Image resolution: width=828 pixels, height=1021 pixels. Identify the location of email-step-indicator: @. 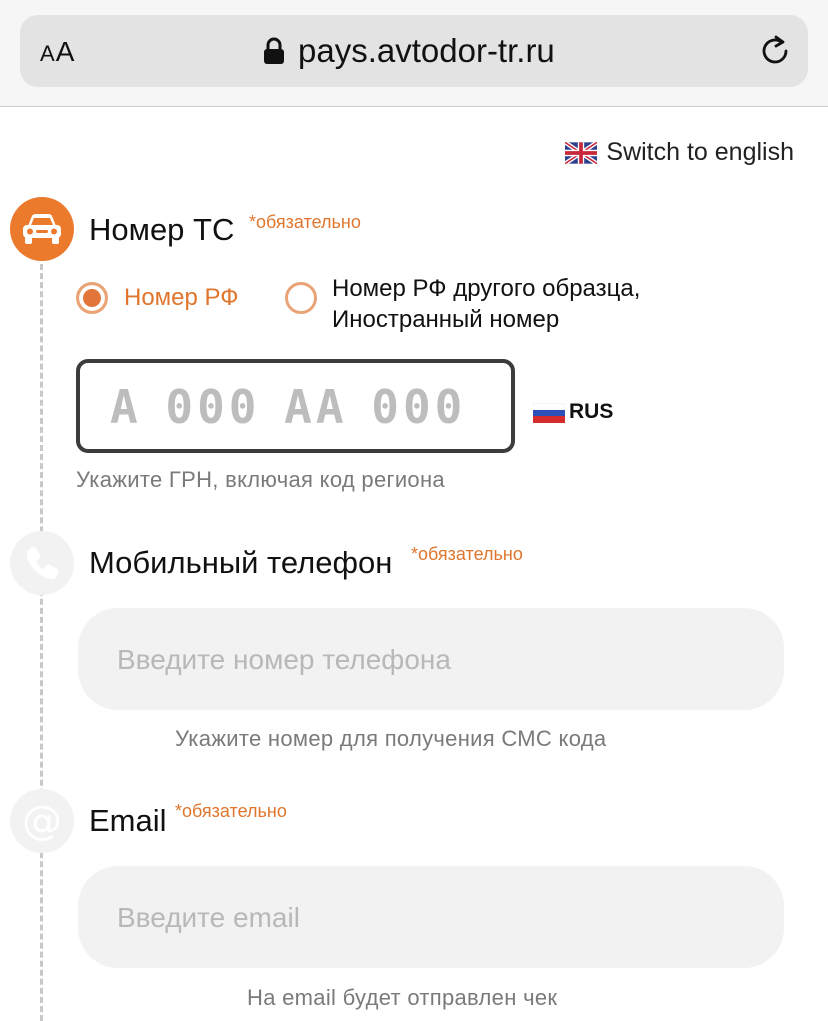
(42, 821).